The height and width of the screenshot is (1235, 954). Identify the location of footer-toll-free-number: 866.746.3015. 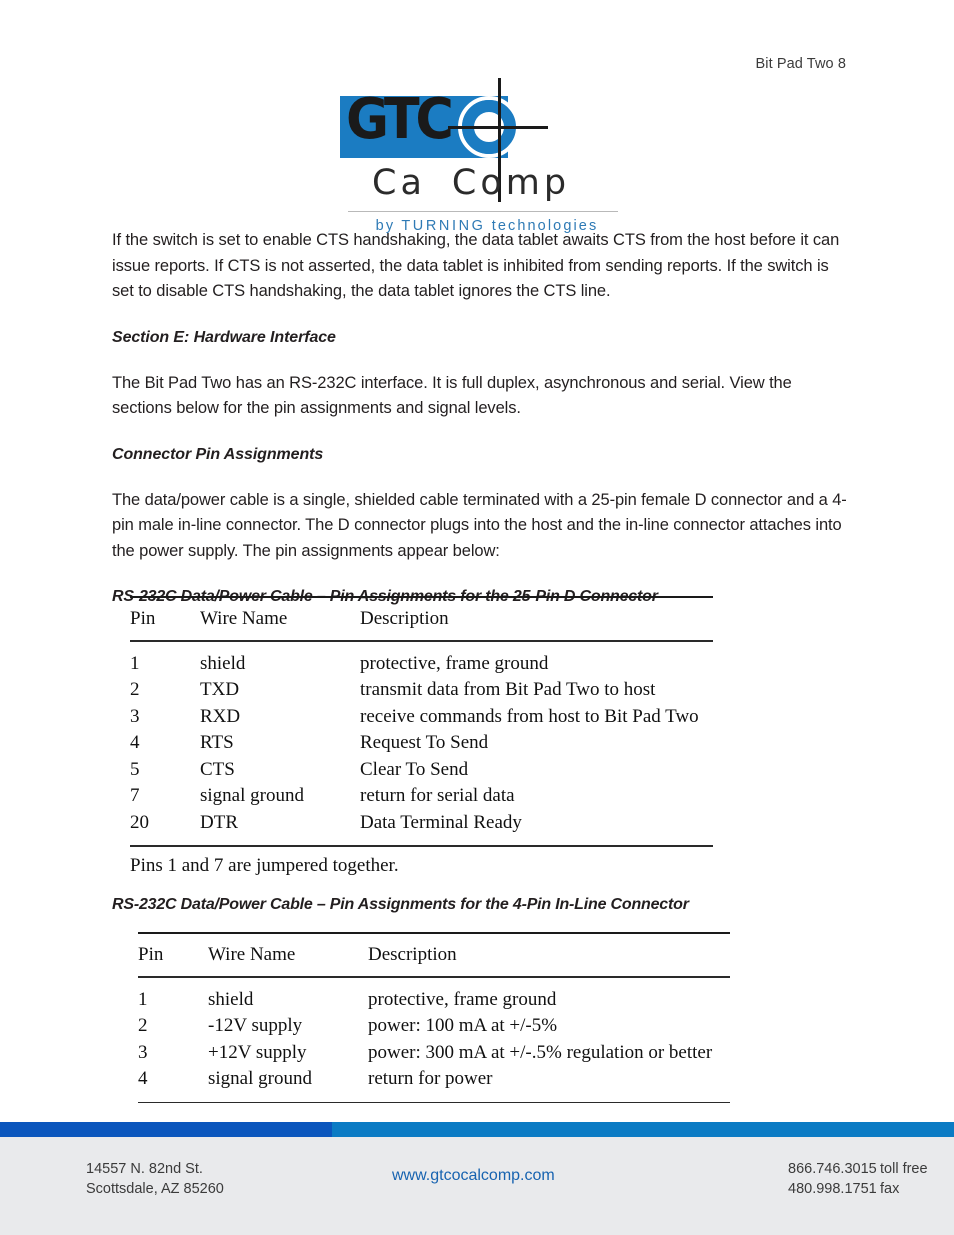
(832, 1169).